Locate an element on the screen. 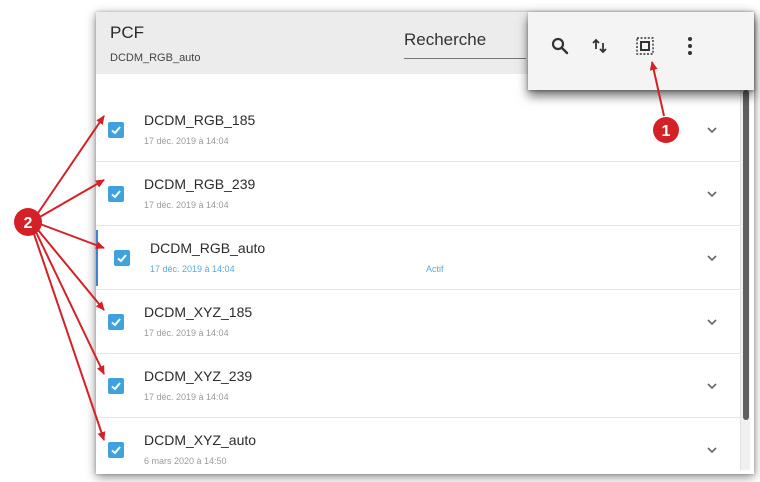 Image resolution: width=760 pixels, height=482 pixels. item-date: 6 mars 2020 à 14:50 is located at coordinates (185, 461).